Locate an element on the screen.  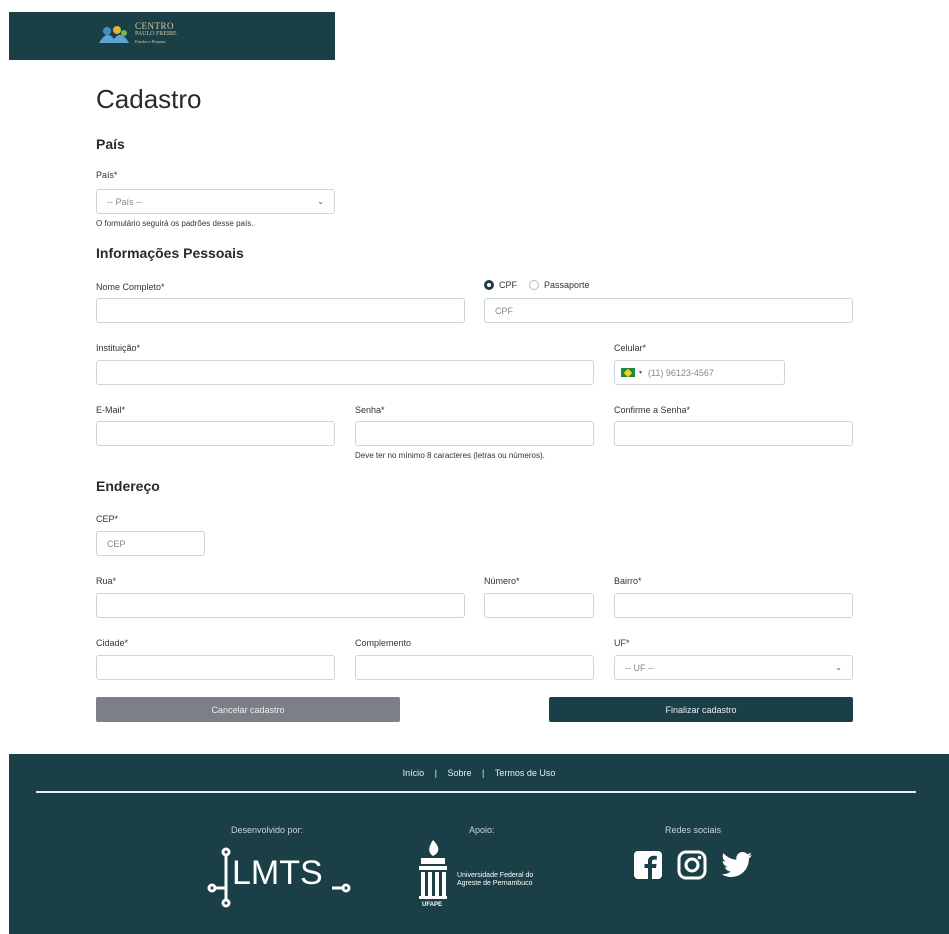
radio-passport-label: Passaporte is located at coordinates (567, 285).